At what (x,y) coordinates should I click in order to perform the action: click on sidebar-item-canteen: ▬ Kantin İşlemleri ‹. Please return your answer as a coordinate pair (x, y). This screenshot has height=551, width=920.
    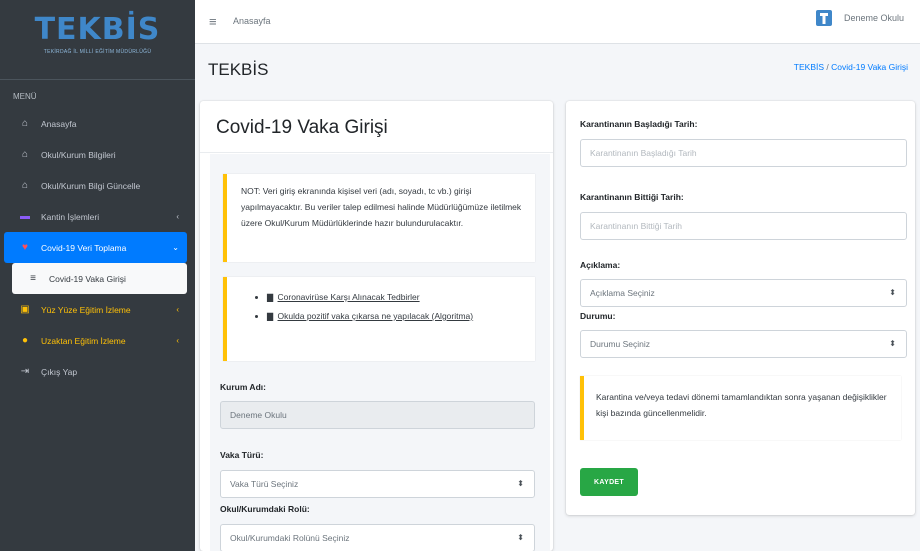
    Looking at the image, I should click on (95, 216).